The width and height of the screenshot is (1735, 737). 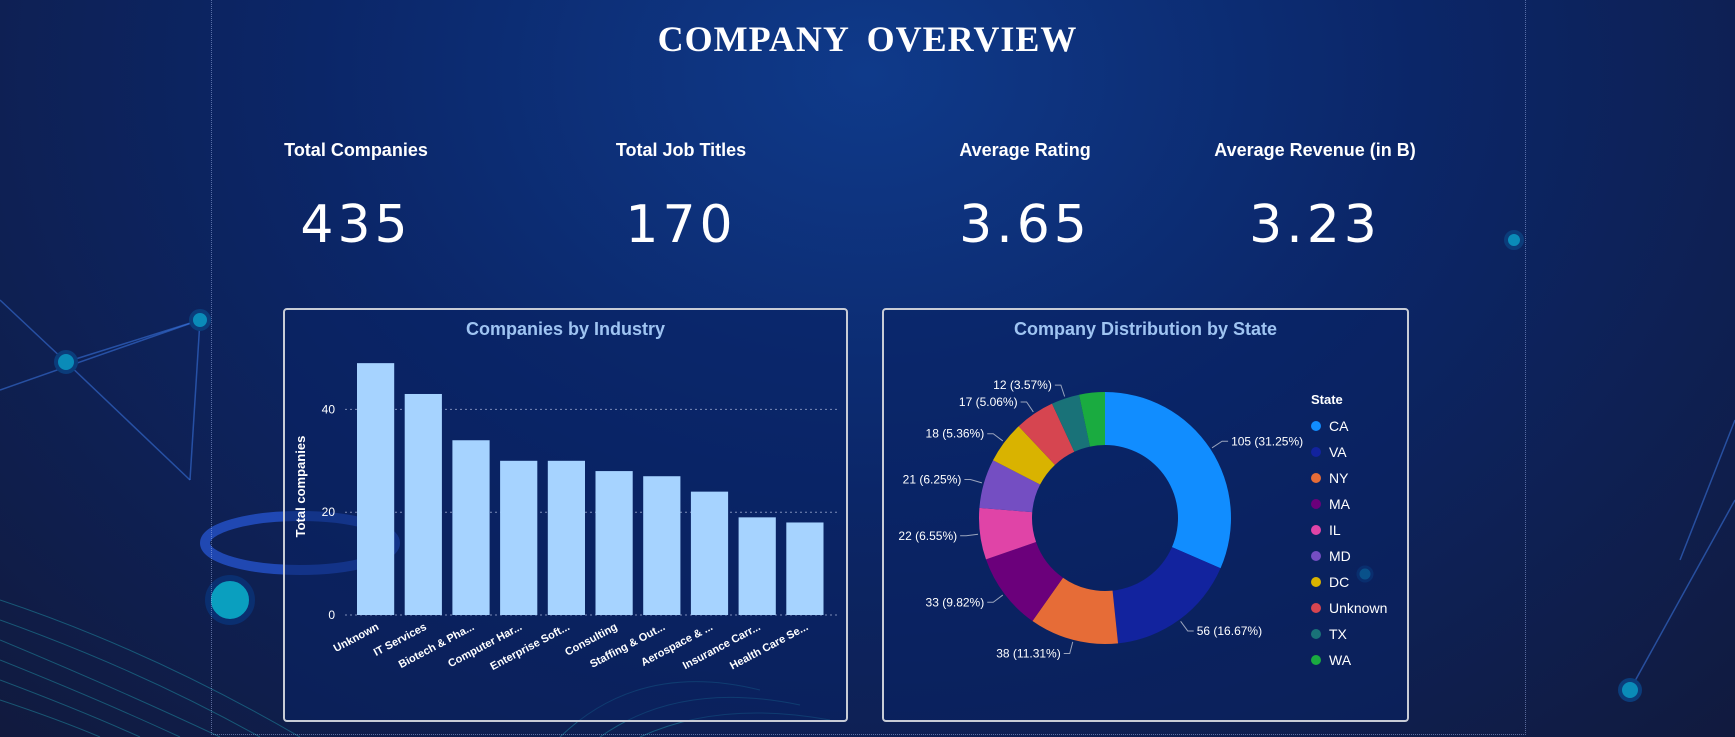 I want to click on slice-data-label: 105 (31.25%), so click(x=1267, y=441).